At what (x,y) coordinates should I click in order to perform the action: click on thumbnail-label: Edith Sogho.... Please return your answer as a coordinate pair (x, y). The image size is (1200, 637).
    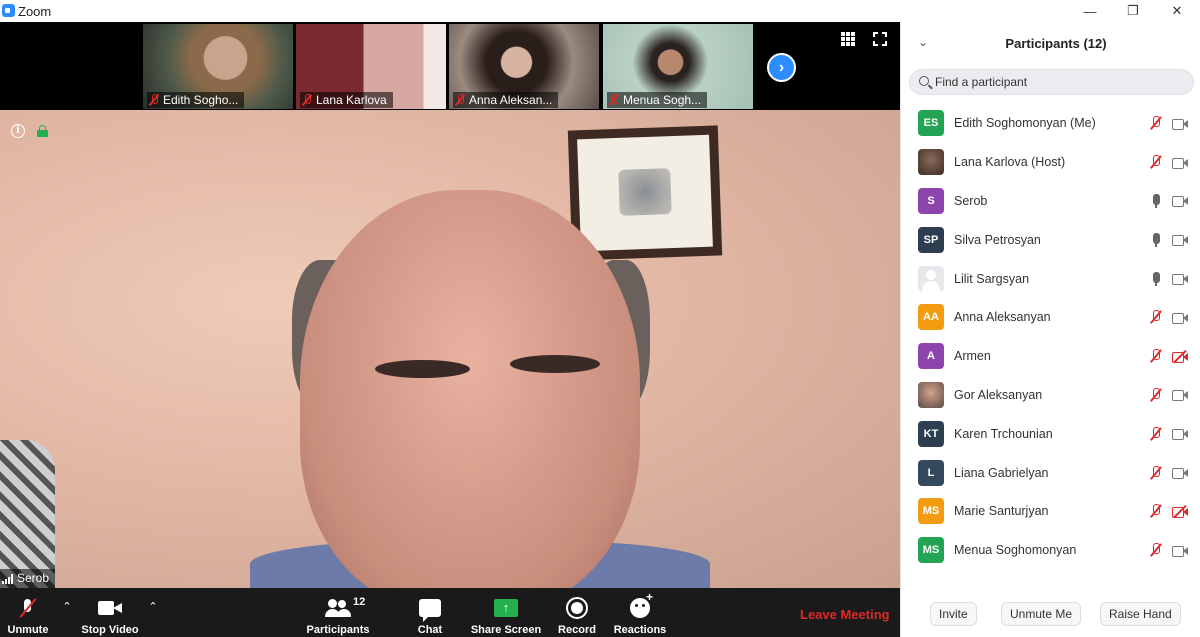
    Looking at the image, I should click on (196, 100).